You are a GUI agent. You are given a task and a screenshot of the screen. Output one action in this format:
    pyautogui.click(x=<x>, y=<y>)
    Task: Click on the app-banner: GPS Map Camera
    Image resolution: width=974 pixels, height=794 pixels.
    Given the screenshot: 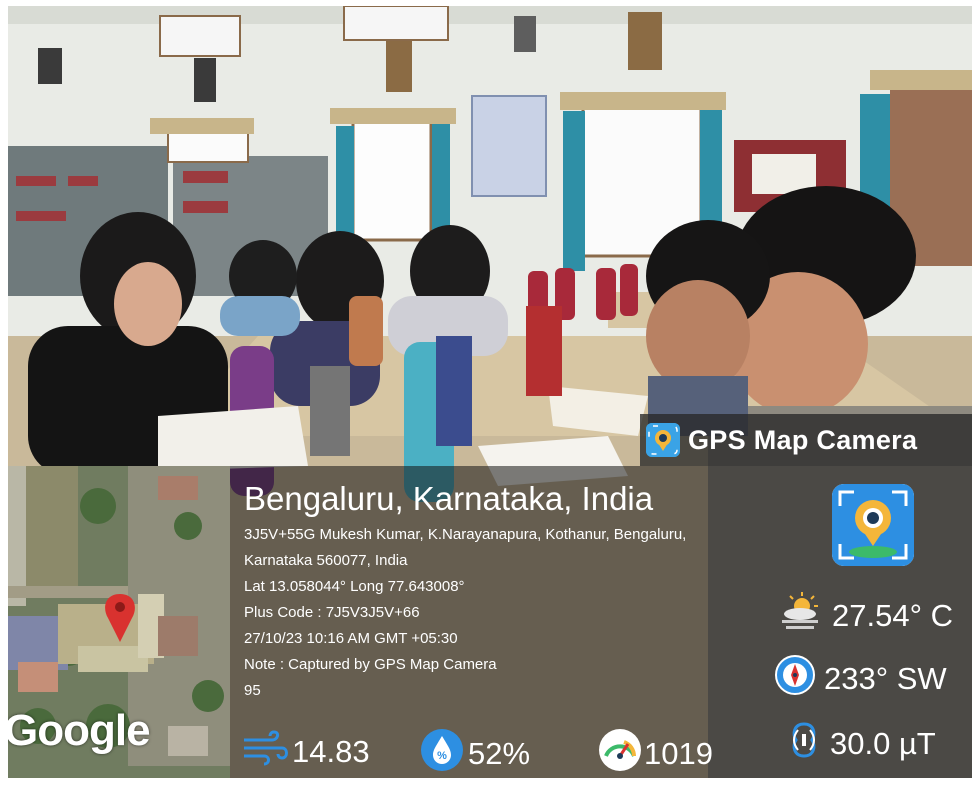 What is the action you would take?
    pyautogui.click(x=806, y=440)
    